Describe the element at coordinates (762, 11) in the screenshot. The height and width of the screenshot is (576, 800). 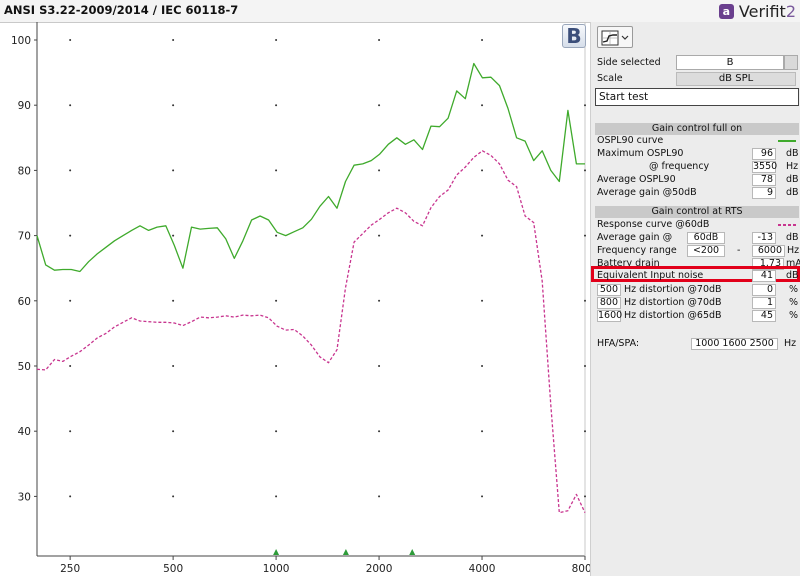
I see `brand-name: Verifit` at that location.